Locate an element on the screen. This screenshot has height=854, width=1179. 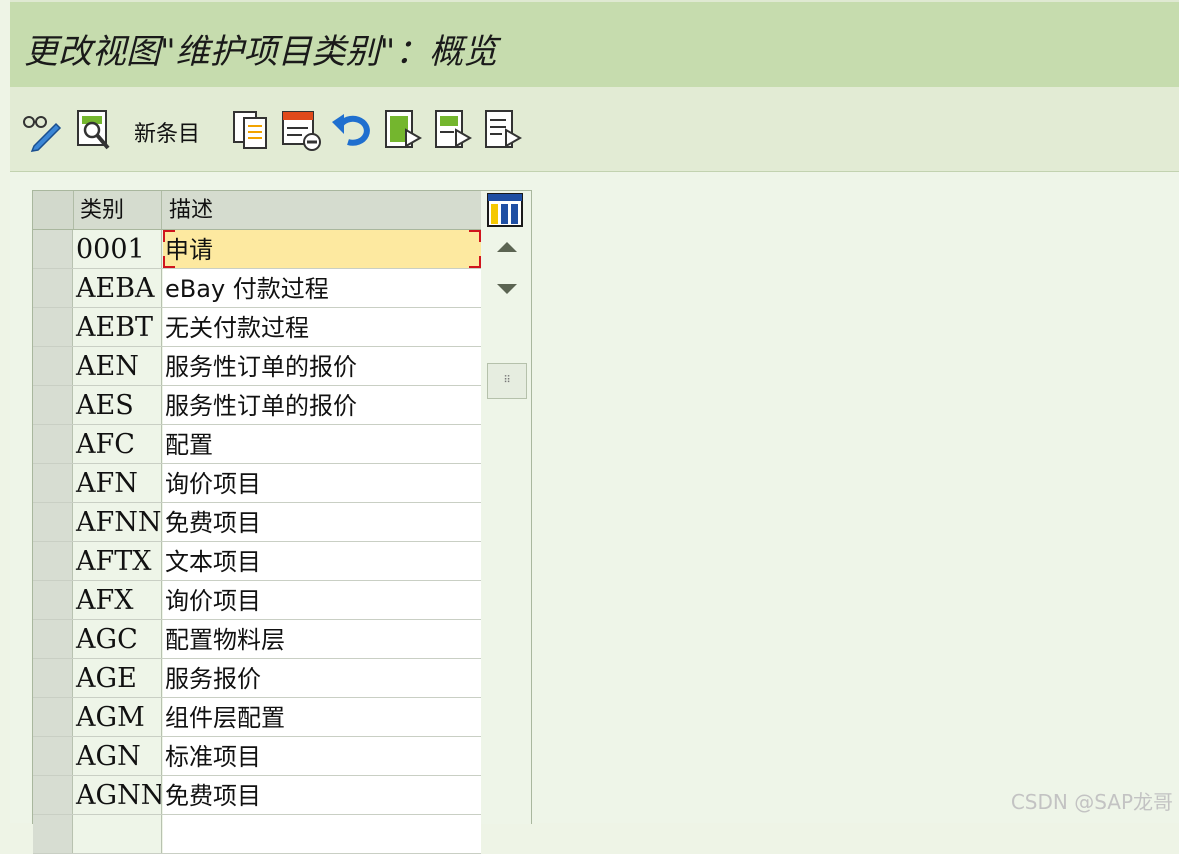
table-row: AFTX 文本项目 is located at coordinates (257, 561).